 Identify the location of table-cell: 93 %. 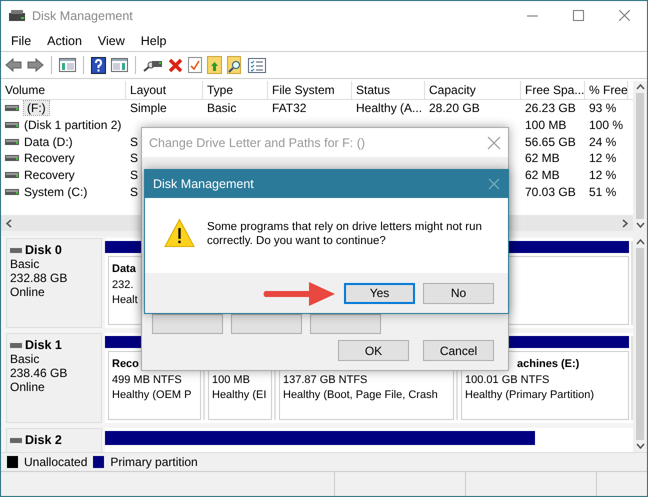
(602, 108).